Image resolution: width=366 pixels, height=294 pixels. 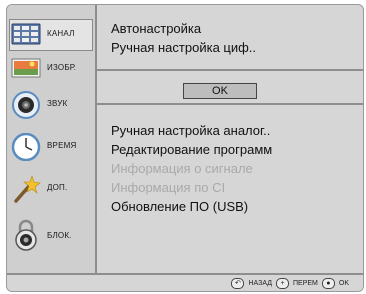 I want to click on picture-icon, so click(x=26, y=68).